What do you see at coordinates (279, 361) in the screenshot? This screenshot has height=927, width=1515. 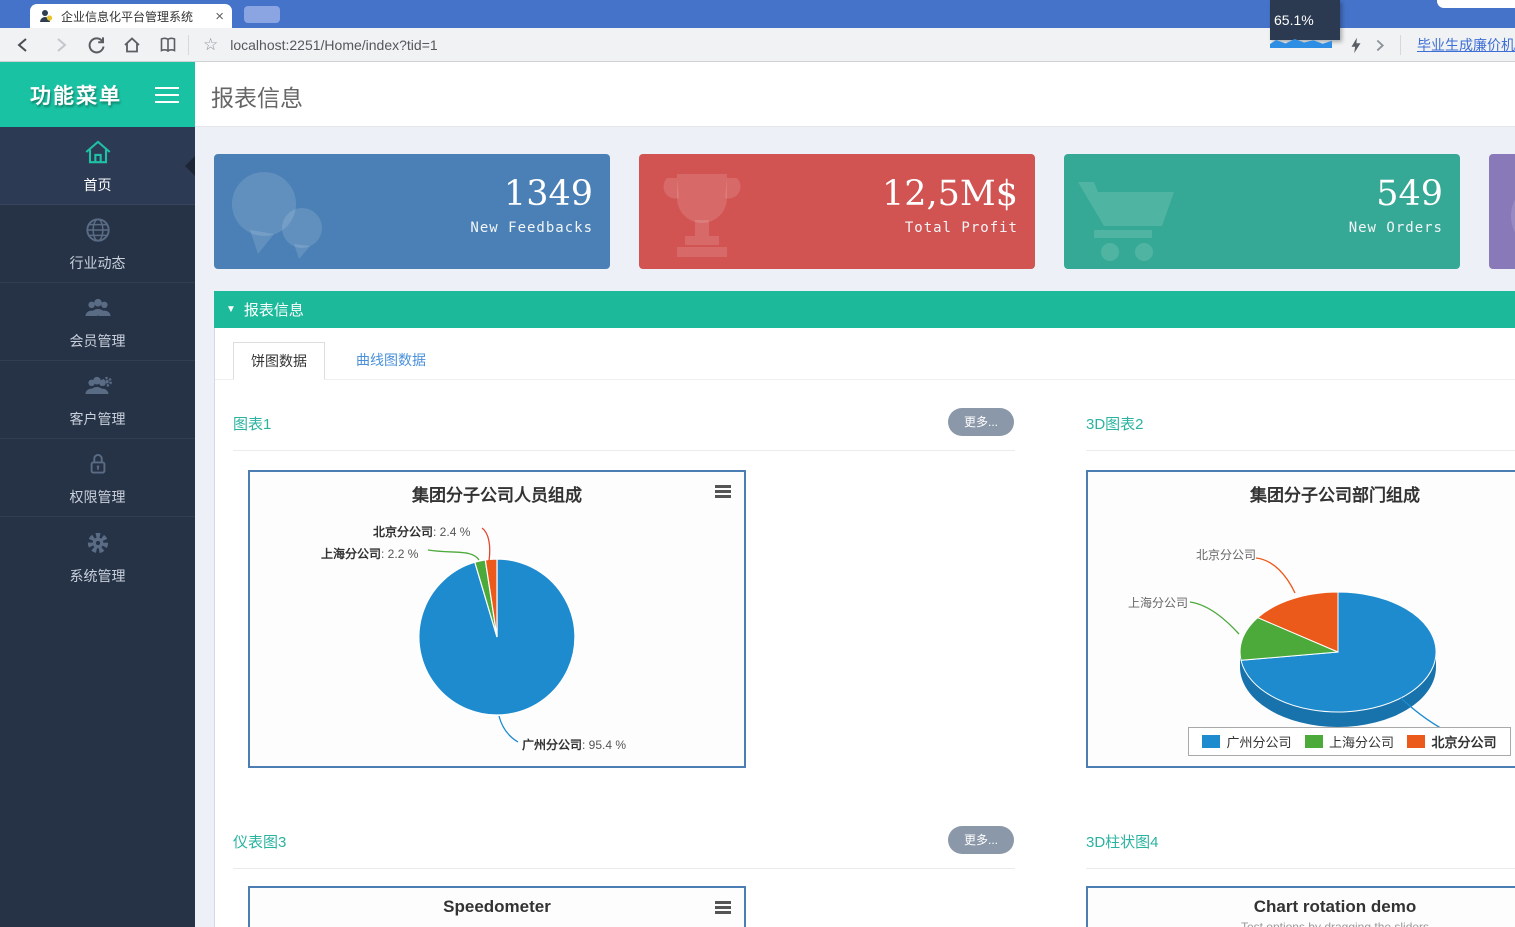 I see `tab-pie-data: 饼图数据` at bounding box center [279, 361].